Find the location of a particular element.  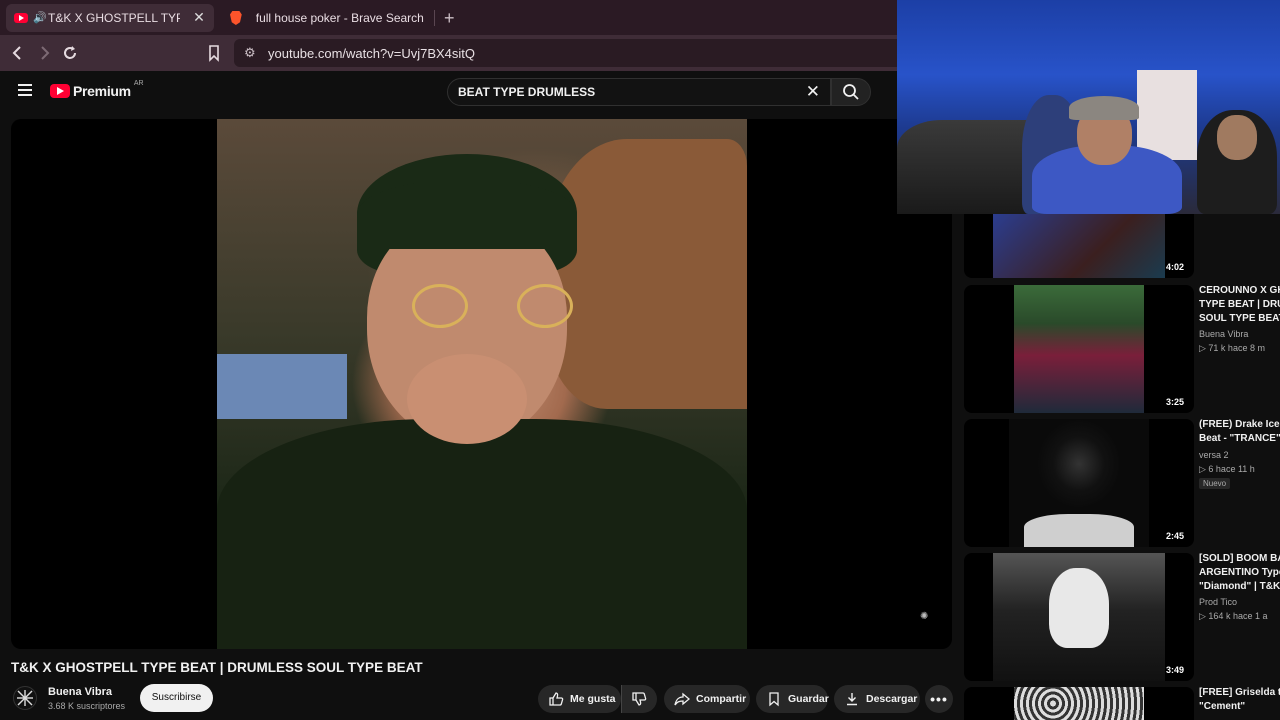

video-duration: 3:49 is located at coordinates (1174, 670).